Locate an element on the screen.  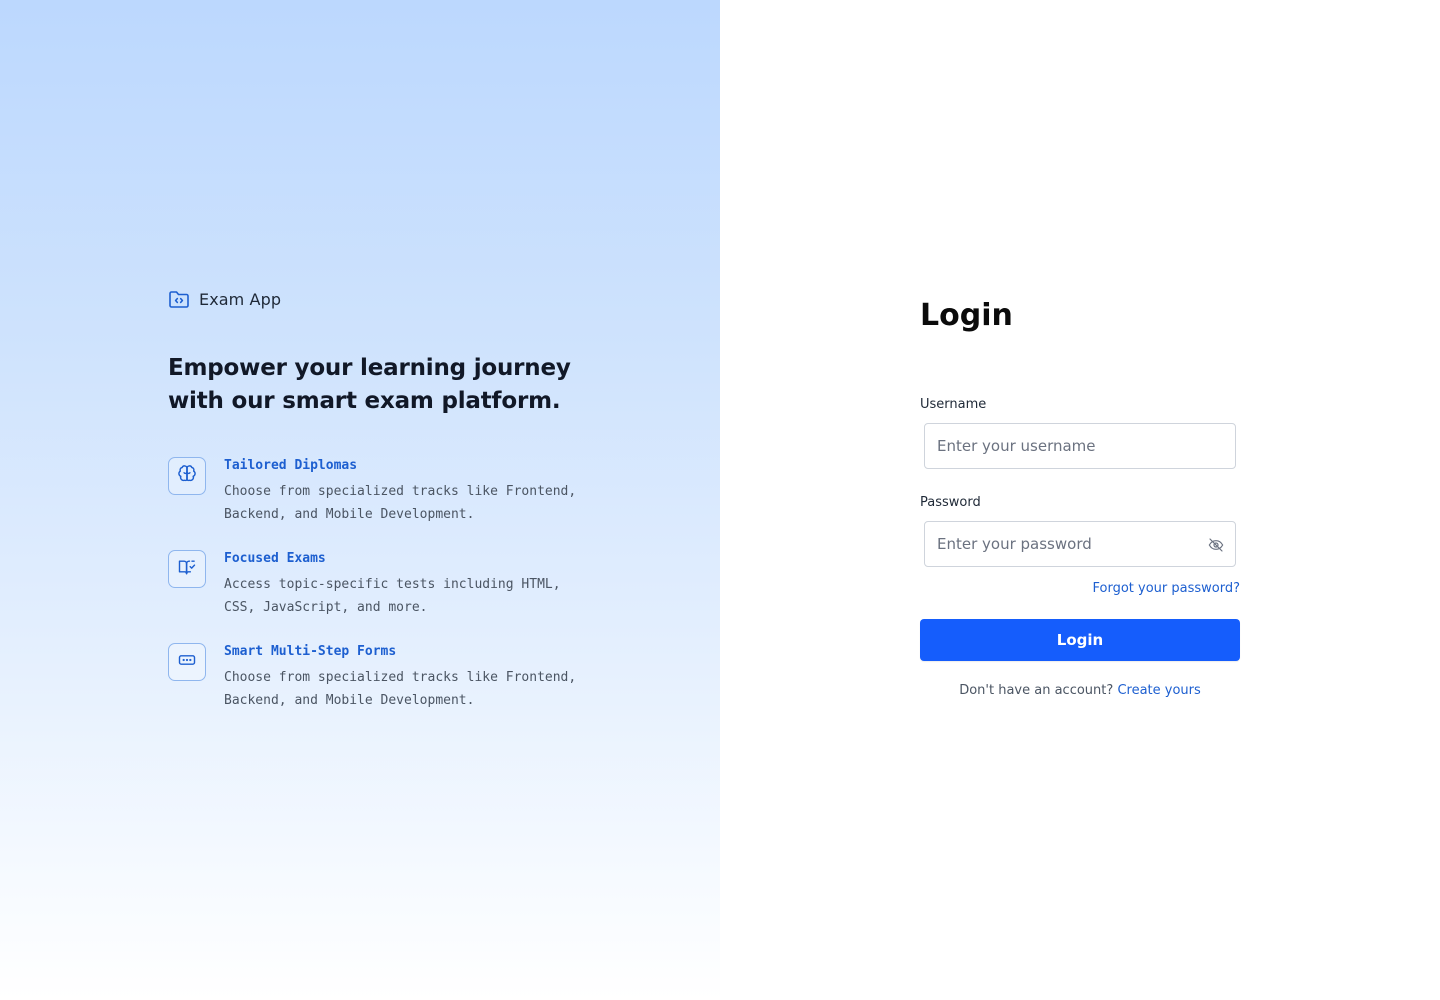
password-input is located at coordinates (1080, 544).